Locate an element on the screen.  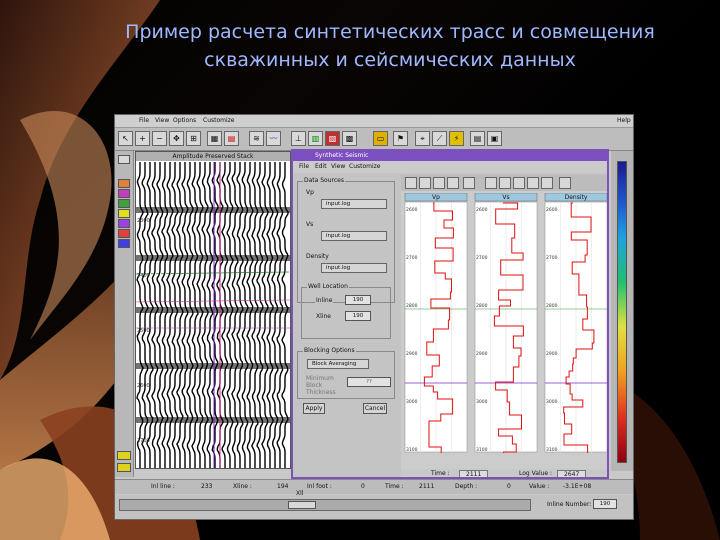
color-scale-icon: ▤ is located at coordinates (231, 138).